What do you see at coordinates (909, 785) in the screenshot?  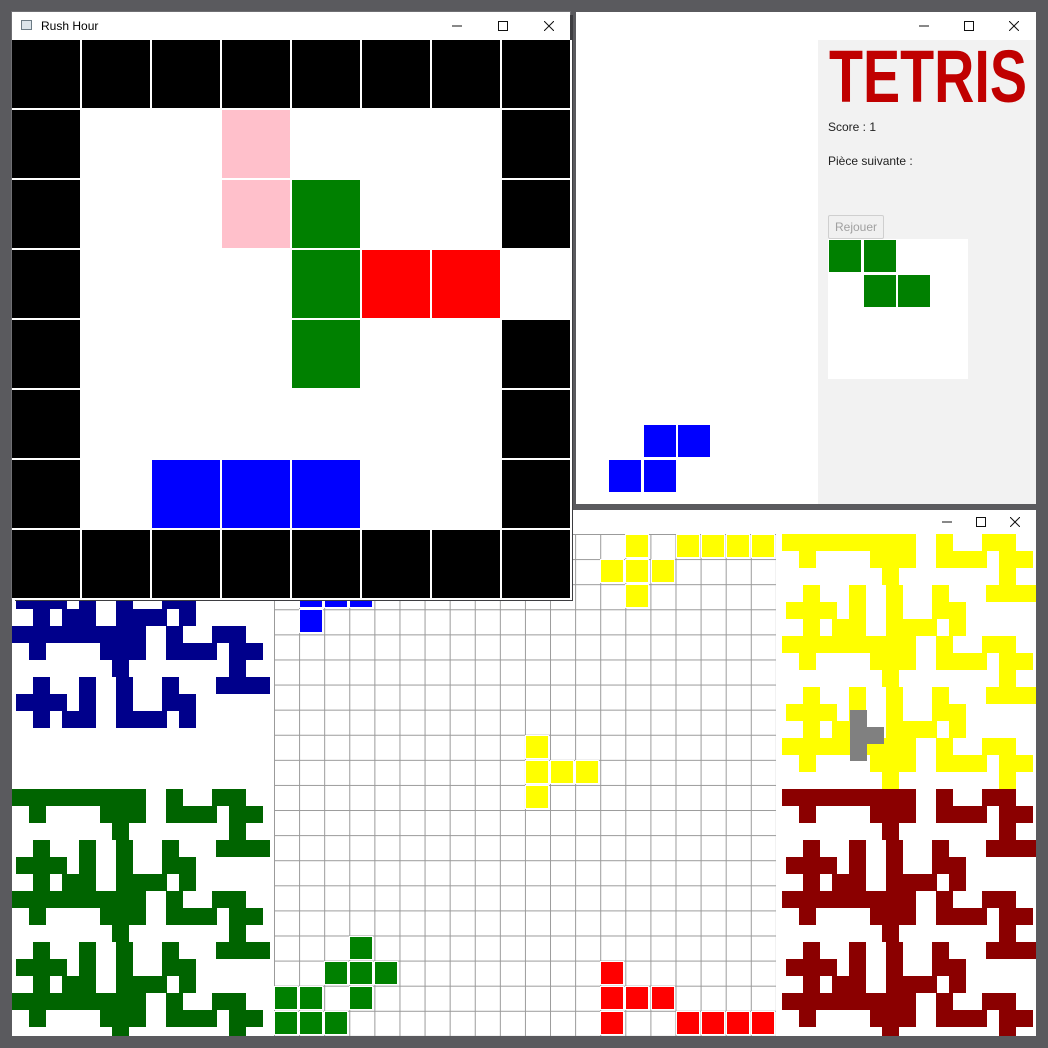 I see `pentomino-piece-palette-right` at bounding box center [909, 785].